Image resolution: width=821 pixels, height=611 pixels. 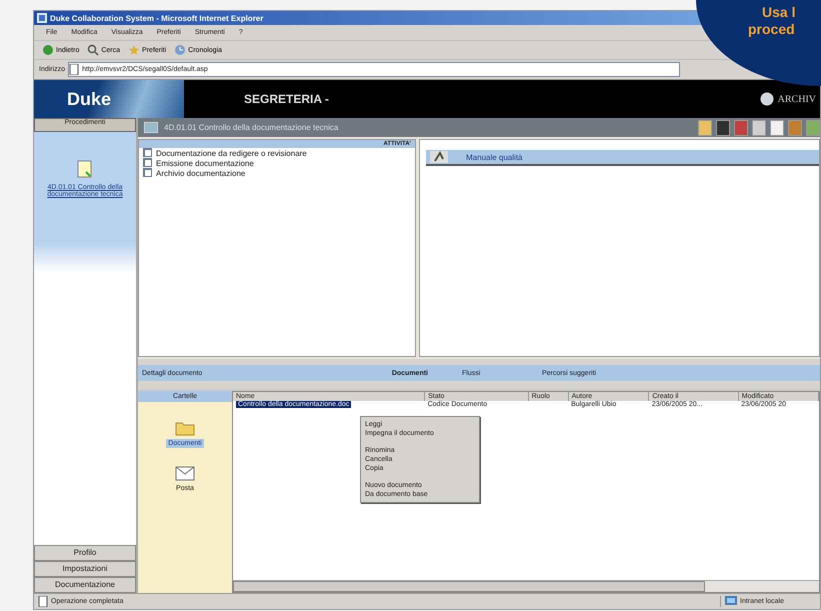 What do you see at coordinates (180, 50) in the screenshot?
I see `clock-icon` at bounding box center [180, 50].